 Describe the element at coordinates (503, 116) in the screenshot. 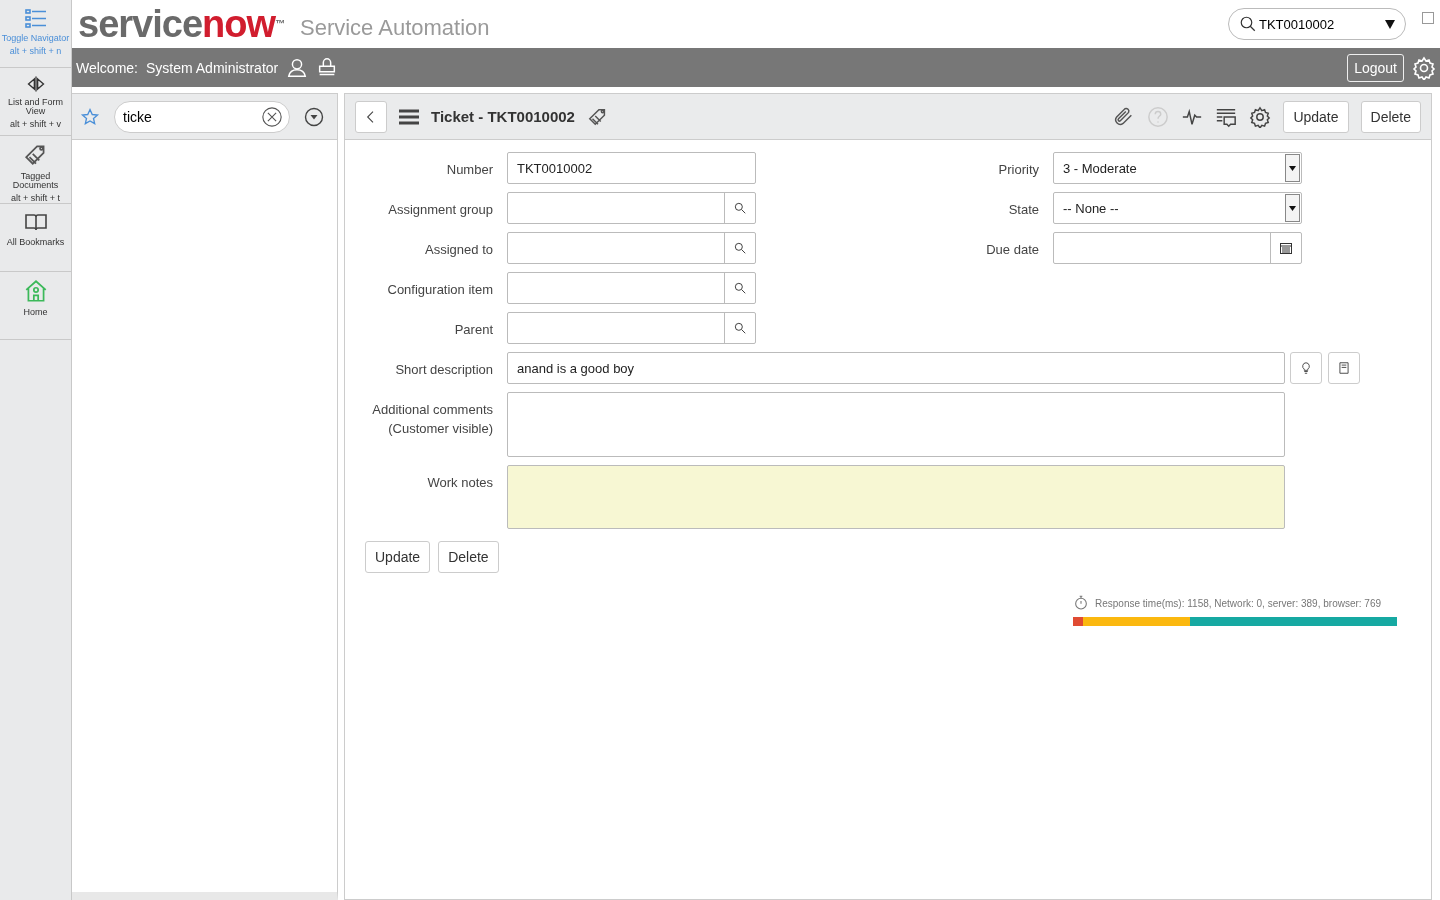

I see `form-title: Ticket - TKT0010002` at that location.